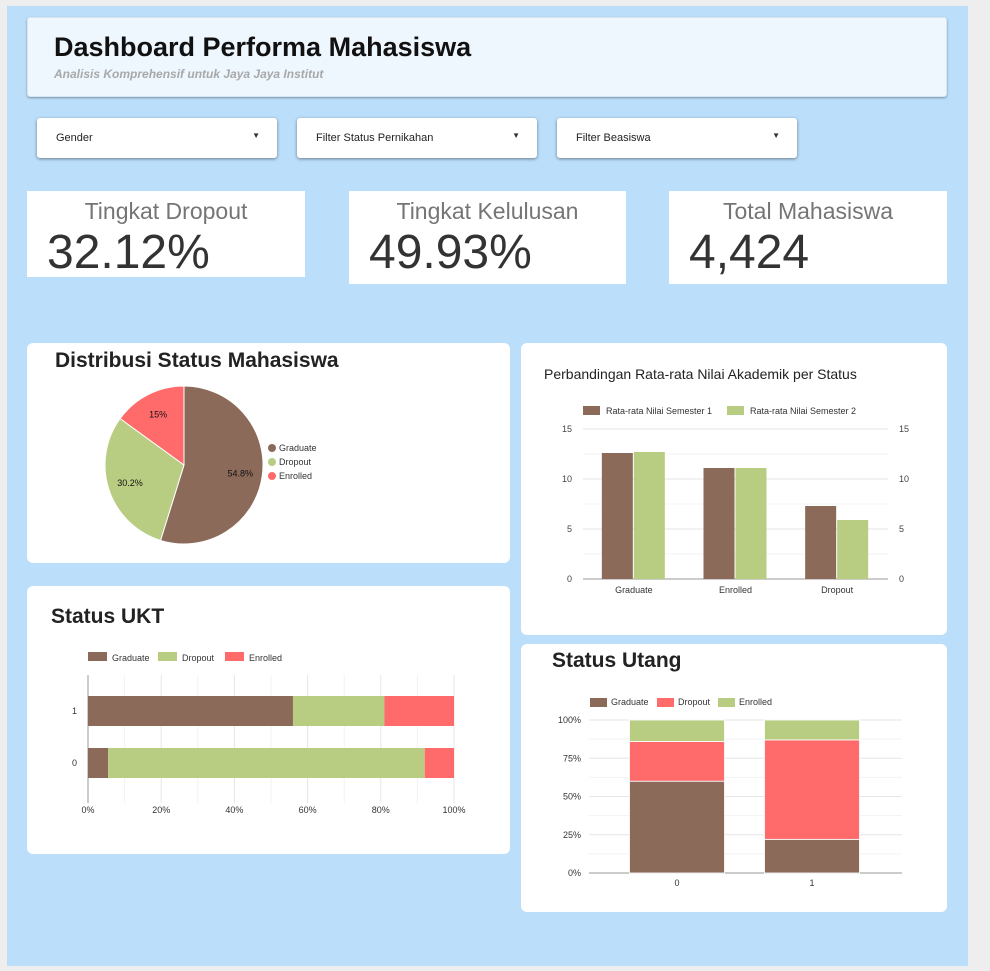 This screenshot has height=971, width=990. Describe the element at coordinates (574, 873) in the screenshot. I see `y-tick-label: 0%` at that location.